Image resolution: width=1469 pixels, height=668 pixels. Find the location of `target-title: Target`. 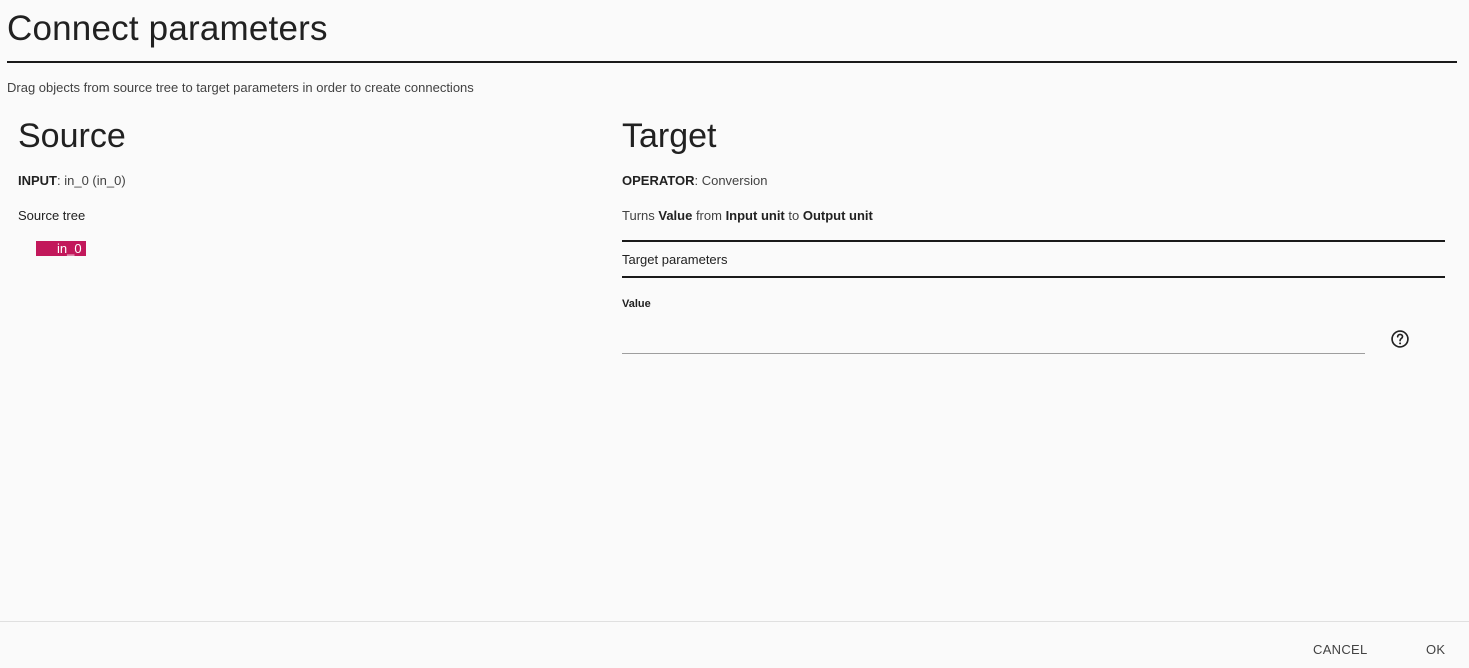

target-title: Target is located at coordinates (669, 136).